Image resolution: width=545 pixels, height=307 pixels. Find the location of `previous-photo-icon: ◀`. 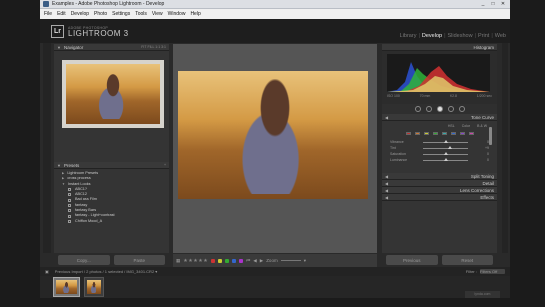

previous-photo-icon: ◀ is located at coordinates (254, 261).